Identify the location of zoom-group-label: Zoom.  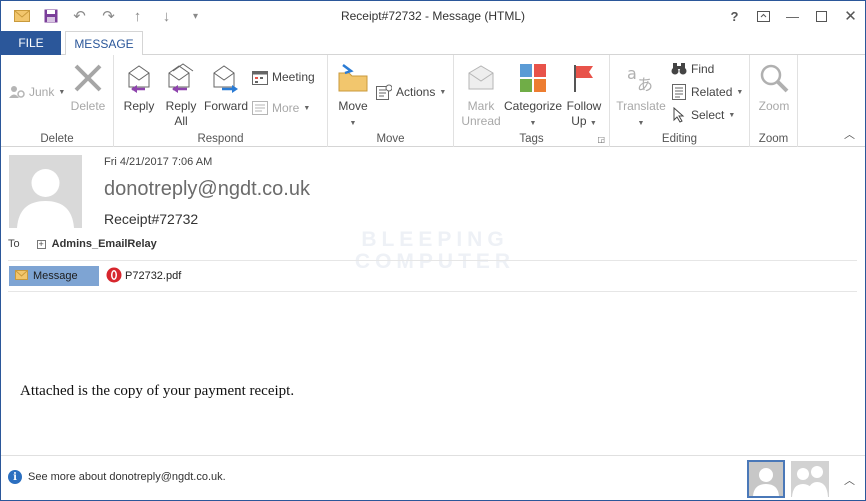
(773, 139).